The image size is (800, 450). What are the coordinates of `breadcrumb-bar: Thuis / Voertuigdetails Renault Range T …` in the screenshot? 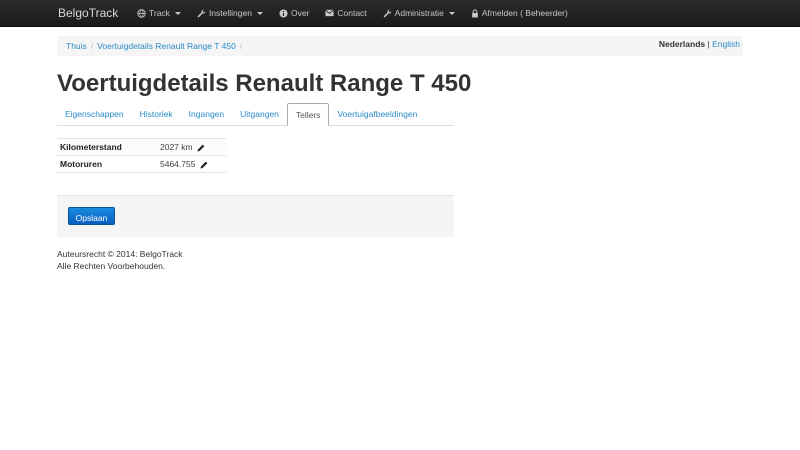 It's located at (400, 46).